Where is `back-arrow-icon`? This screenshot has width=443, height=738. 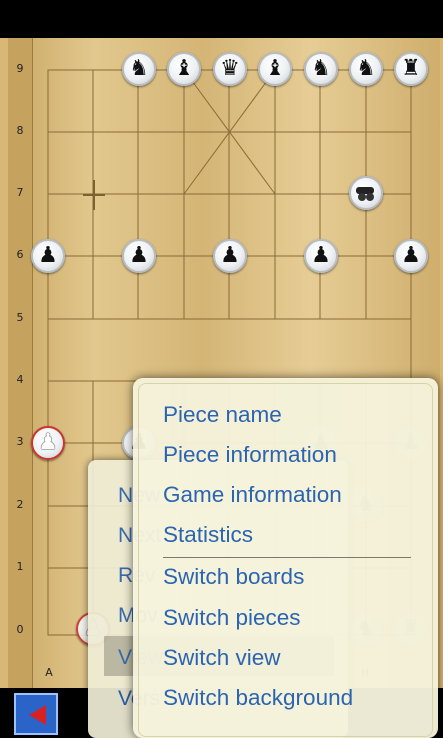
back-arrow-icon is located at coordinates (37, 715).